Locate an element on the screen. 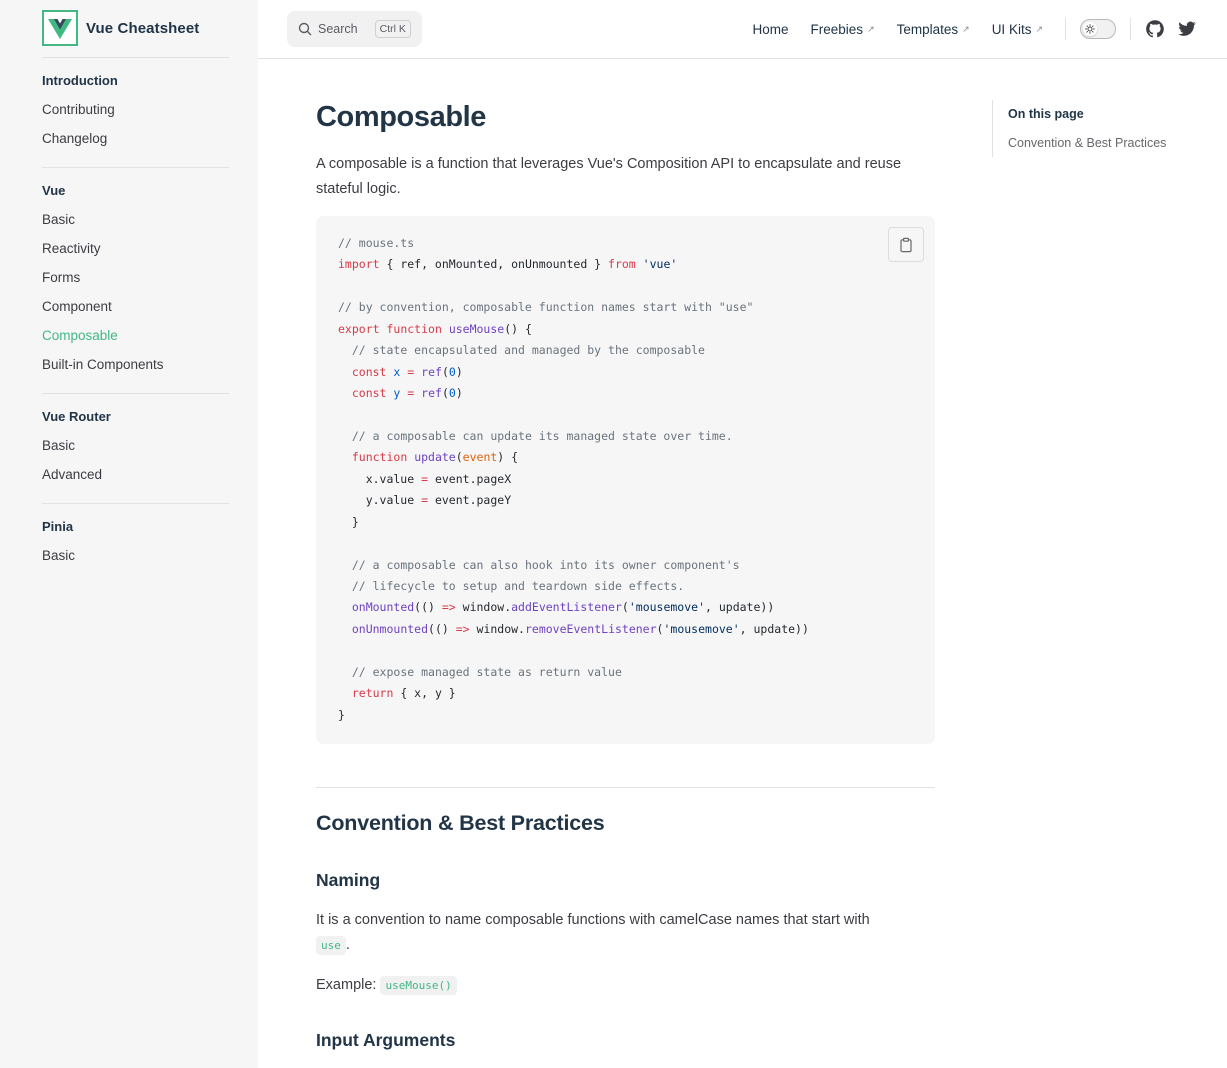 The height and width of the screenshot is (1068, 1227). code-token: } is located at coordinates (341, 714).